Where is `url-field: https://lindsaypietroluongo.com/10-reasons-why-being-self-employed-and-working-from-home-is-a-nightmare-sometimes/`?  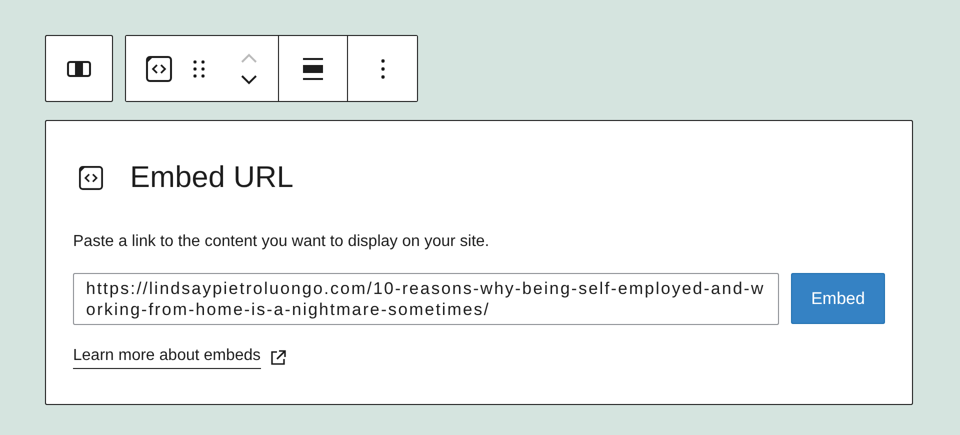 url-field: https://lindsaypietroluongo.com/10-reasons-why-being-self-employed-and-working-from-home-is-a-nightmare-sometimes/ is located at coordinates (426, 299).